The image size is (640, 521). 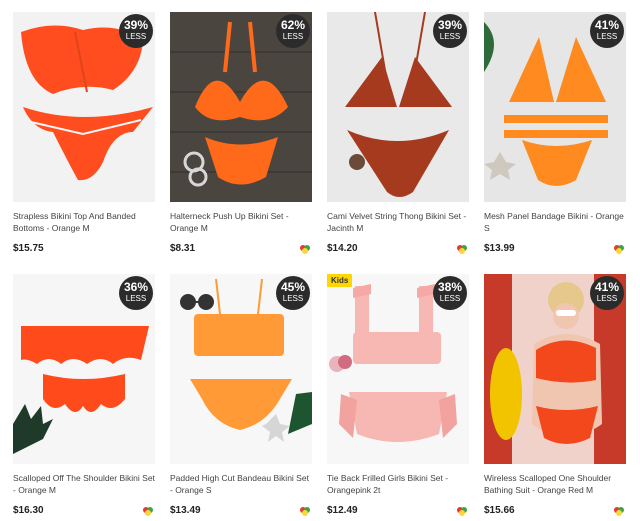 I want to click on discount-badge: 38% LESS, so click(x=450, y=293).